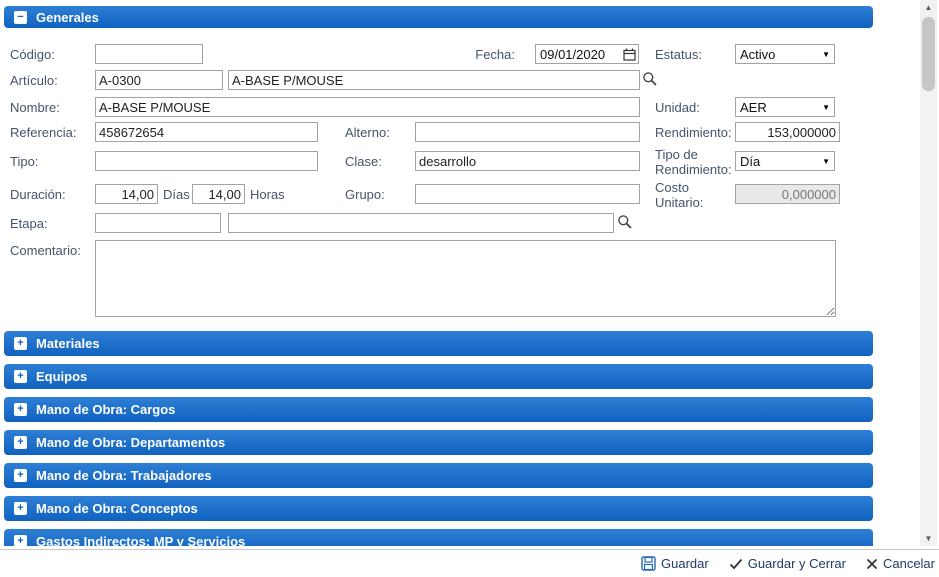 The image size is (939, 577). I want to click on clase-input, so click(527, 161).